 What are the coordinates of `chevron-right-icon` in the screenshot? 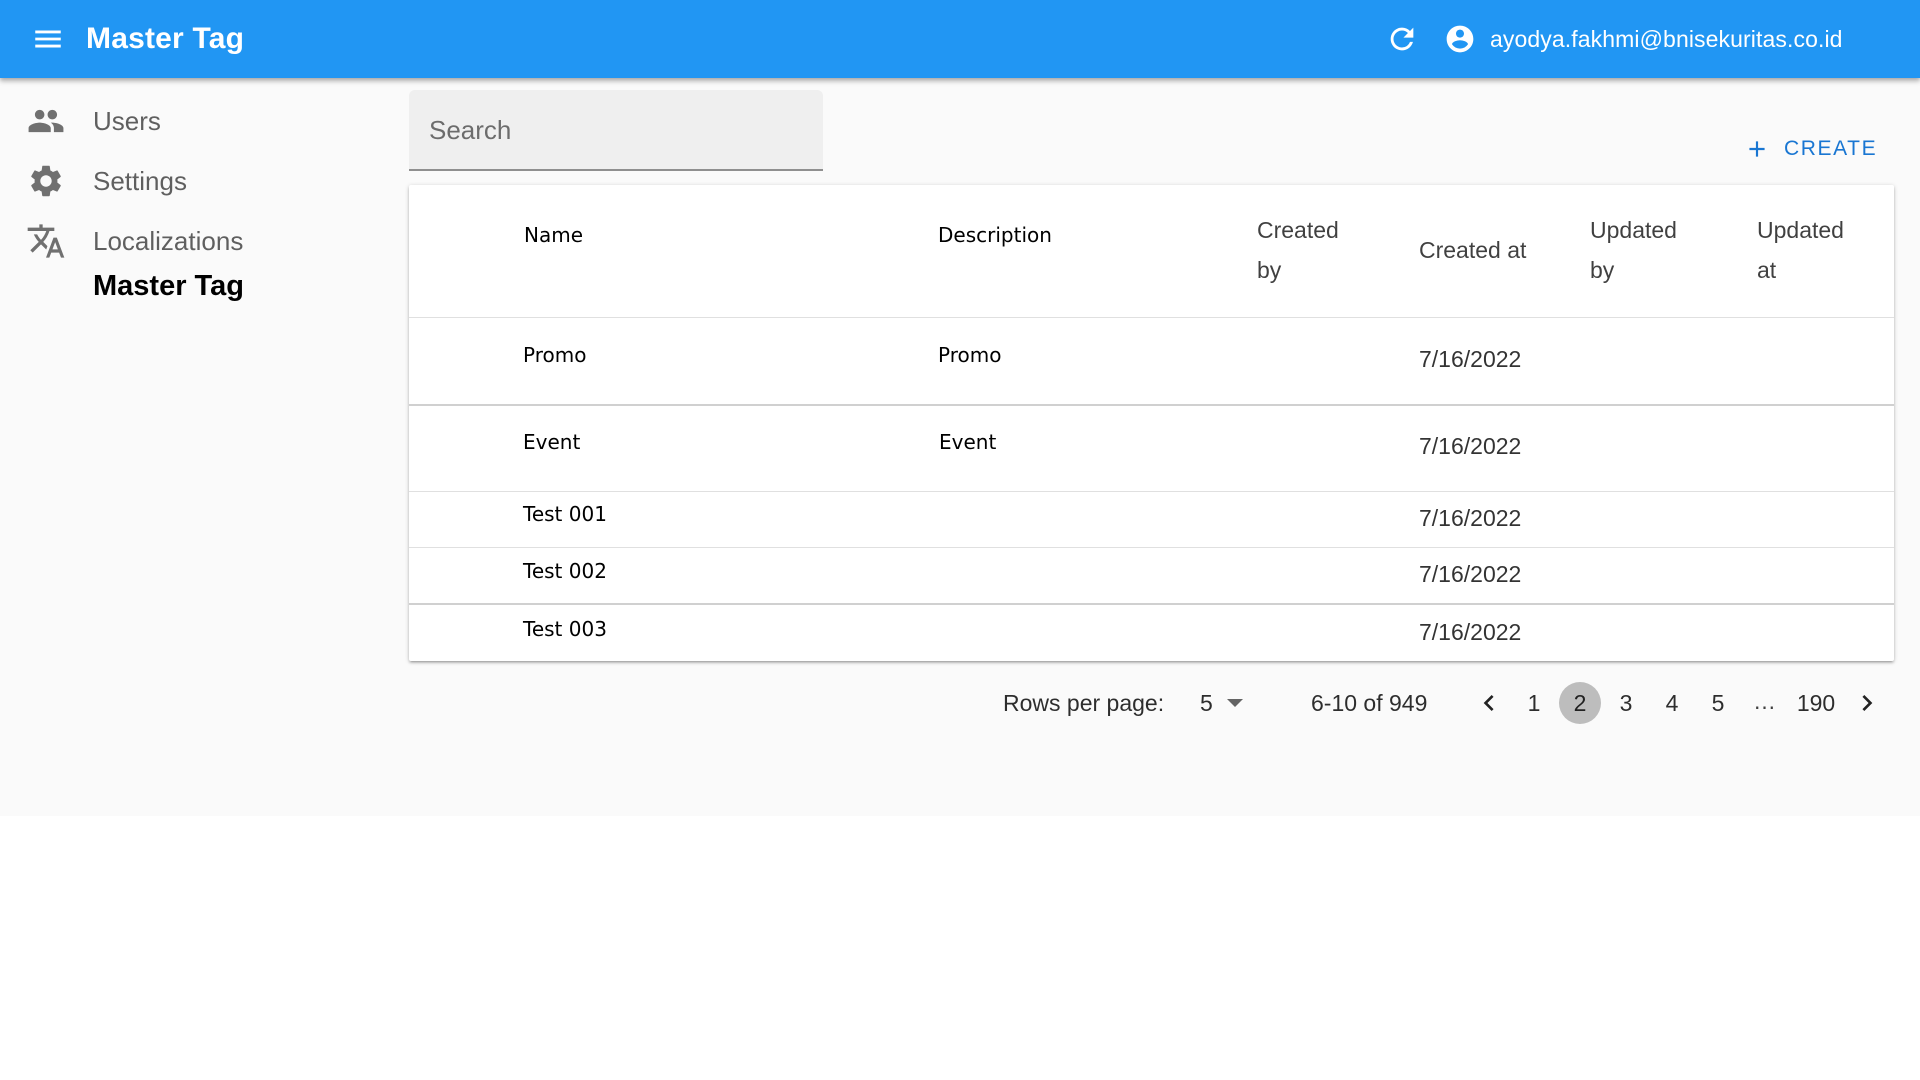 It's located at (1867, 703).